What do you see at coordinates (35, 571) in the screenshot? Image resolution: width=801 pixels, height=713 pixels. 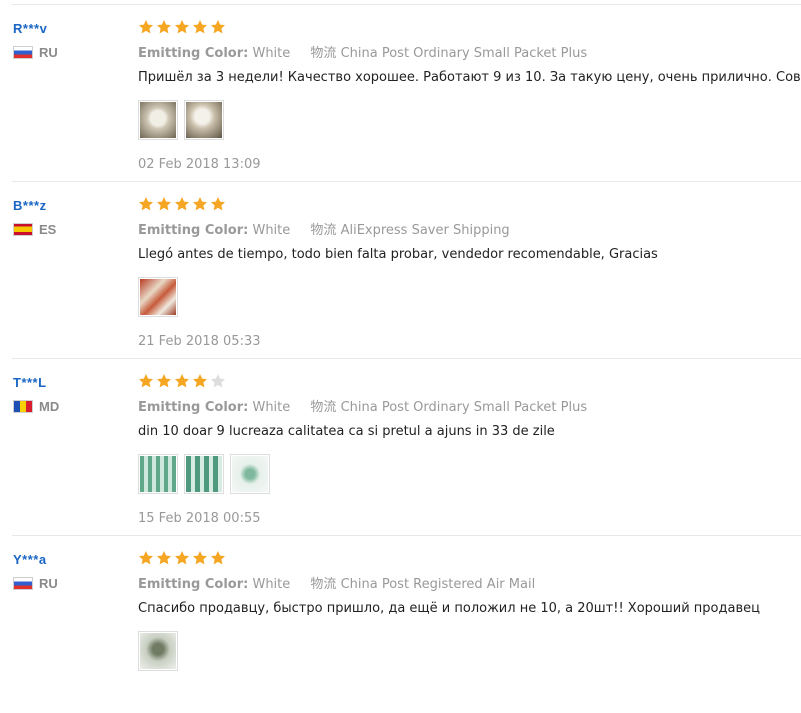 I see `reviewer-info: Y***a RU` at bounding box center [35, 571].